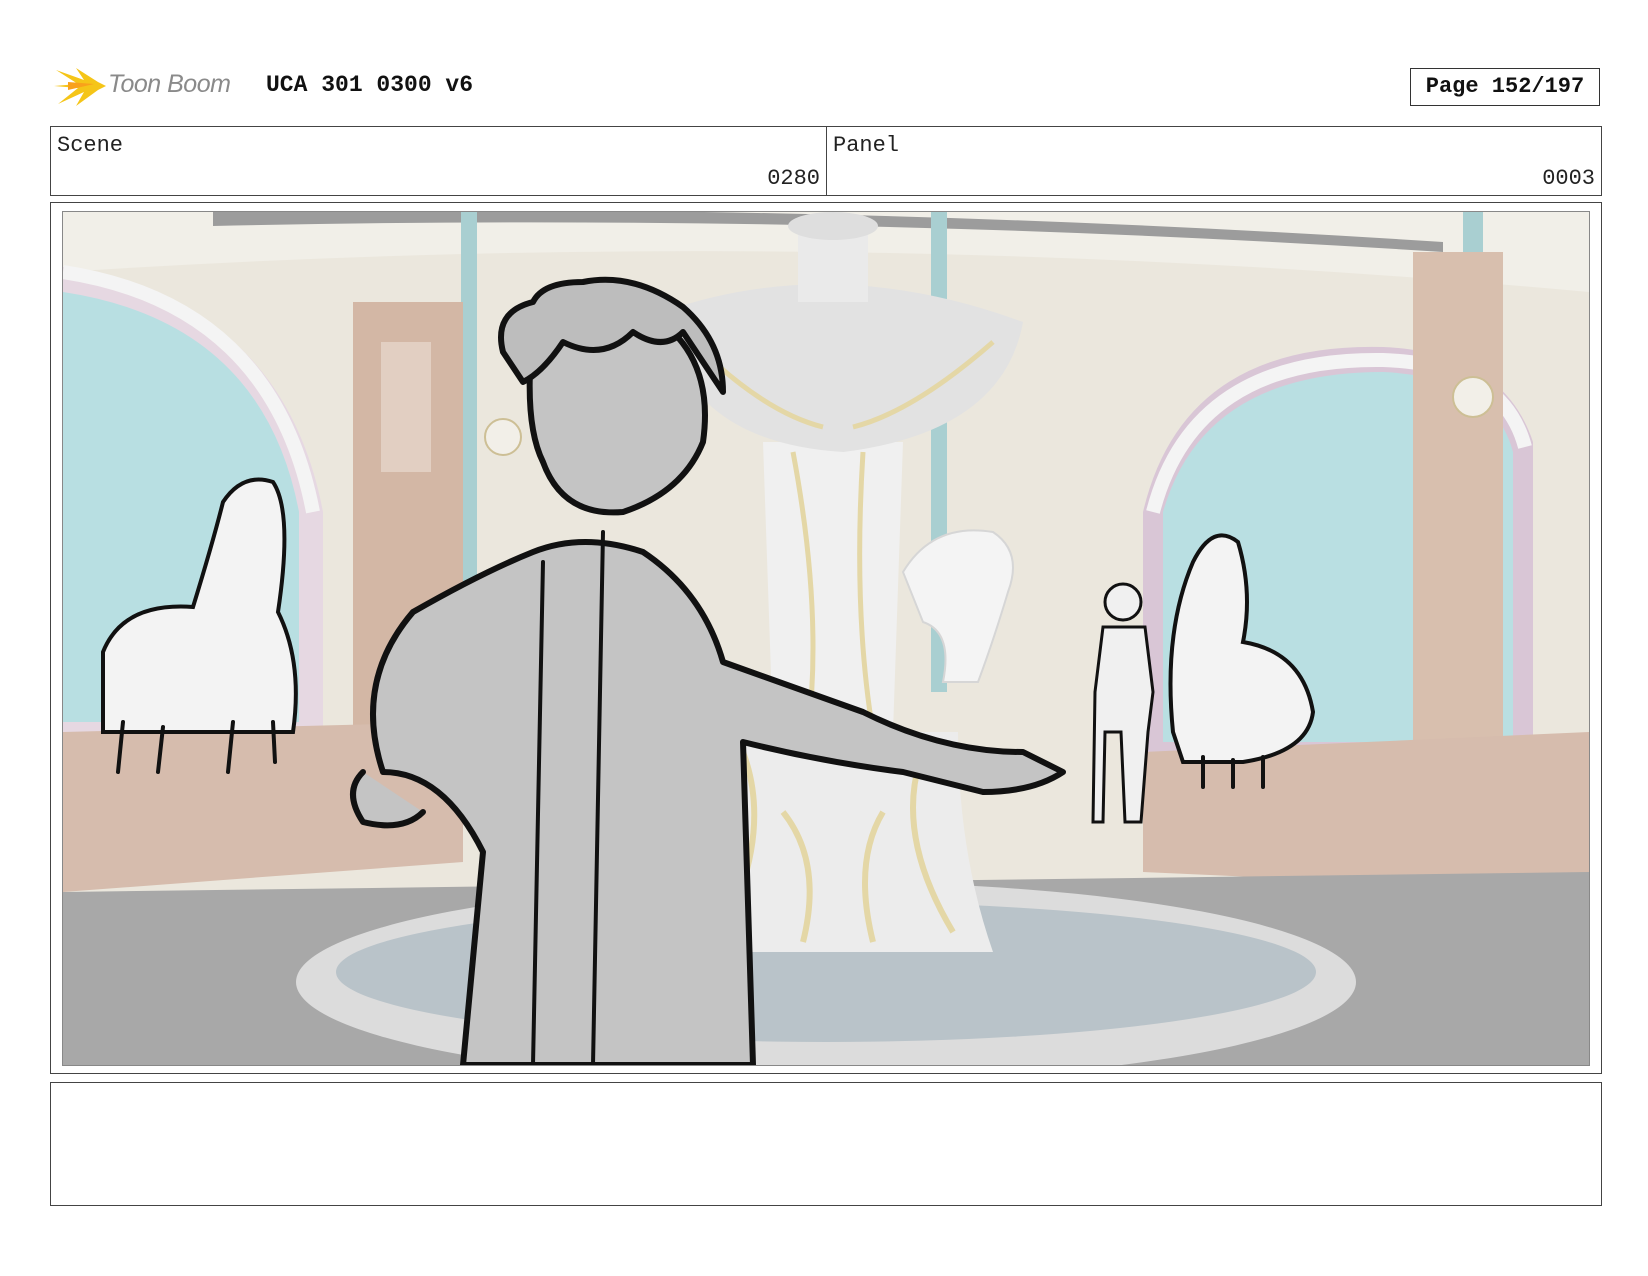 The image size is (1648, 1276). Describe the element at coordinates (1505, 87) in the screenshot. I see `page-counter: Page 152/197` at that location.